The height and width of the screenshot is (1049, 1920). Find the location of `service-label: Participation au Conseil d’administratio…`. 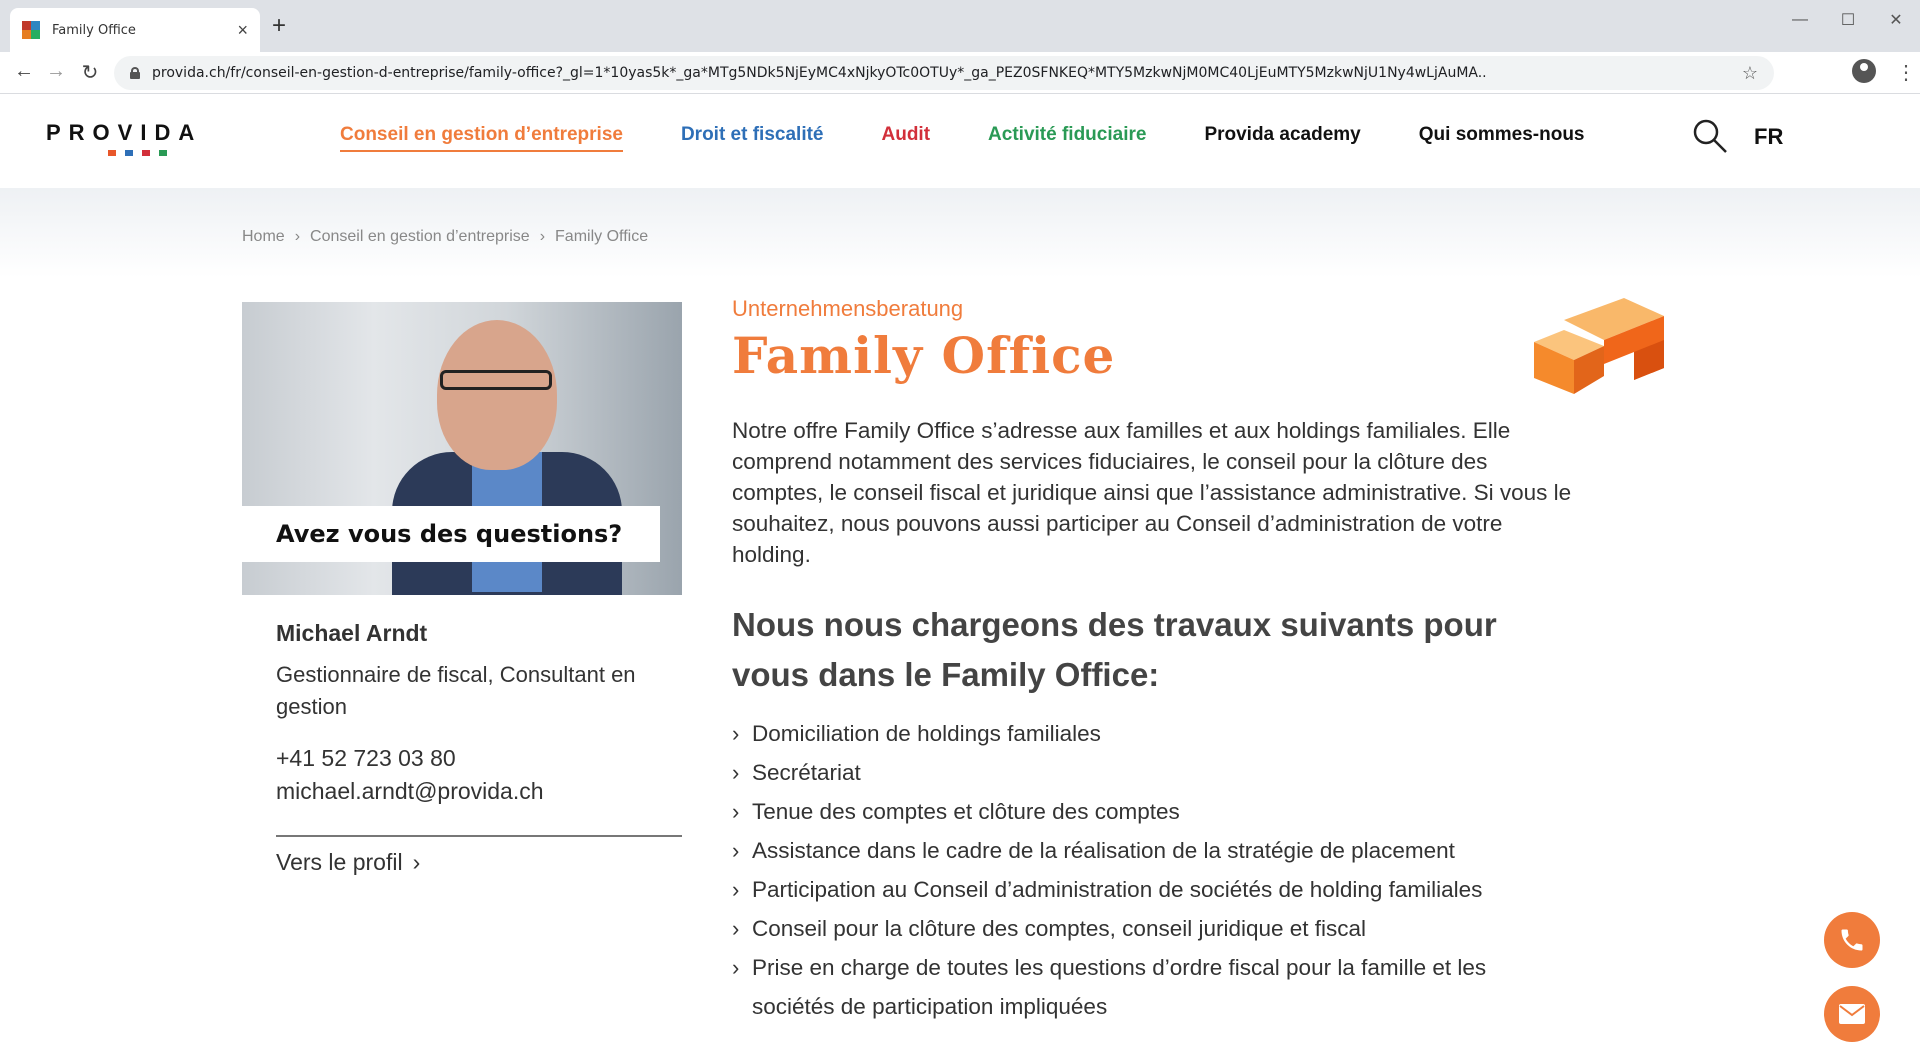

service-label: Participation au Conseil d’administratio… is located at coordinates (1117, 889).